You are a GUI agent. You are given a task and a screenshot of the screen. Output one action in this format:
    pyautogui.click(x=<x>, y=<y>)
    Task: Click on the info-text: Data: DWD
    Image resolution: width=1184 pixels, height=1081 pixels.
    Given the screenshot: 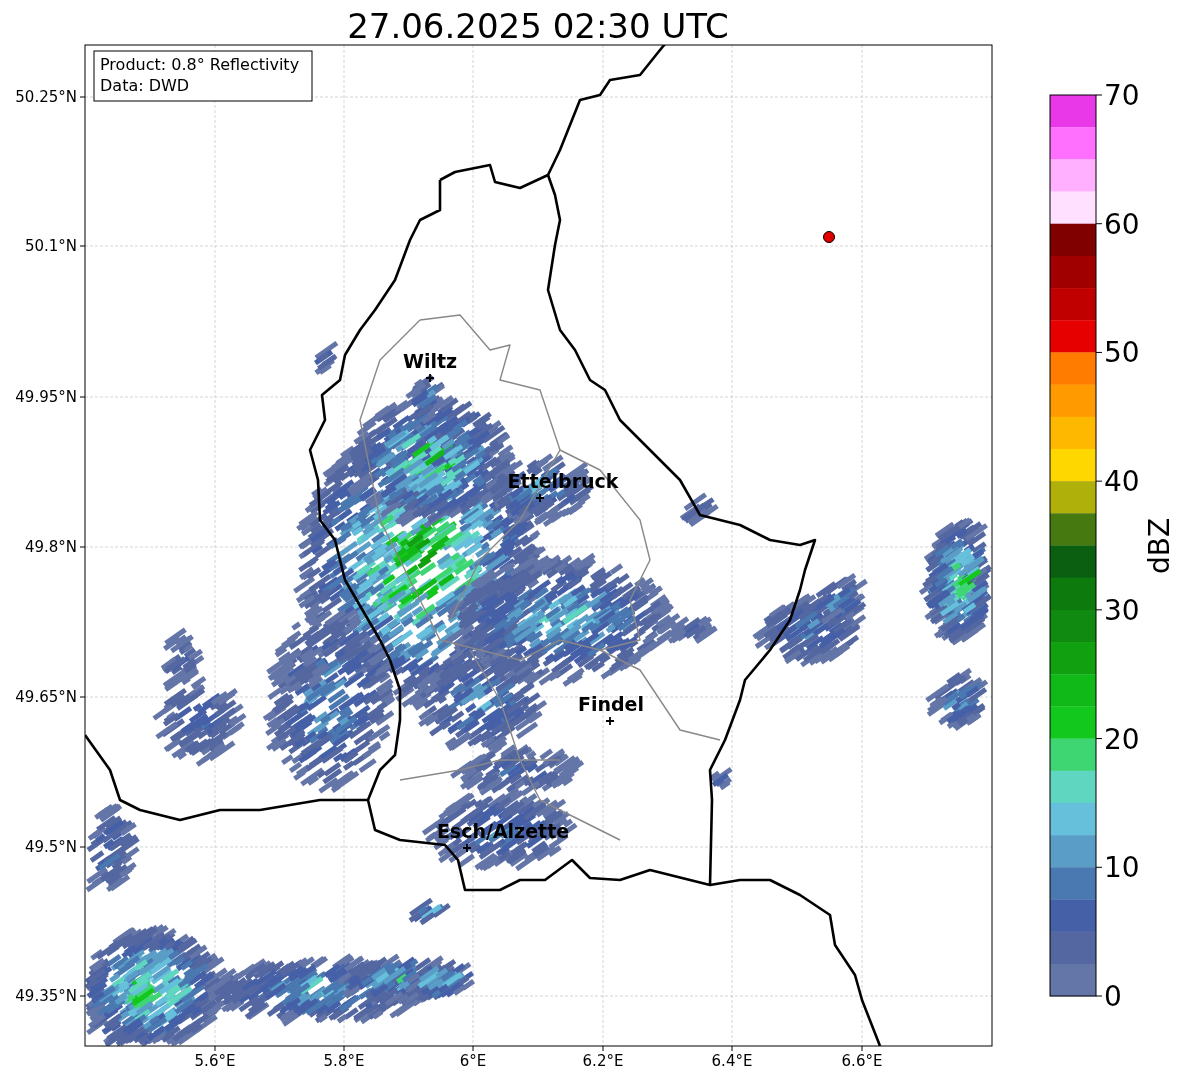 What is the action you would take?
    pyautogui.click(x=145, y=85)
    